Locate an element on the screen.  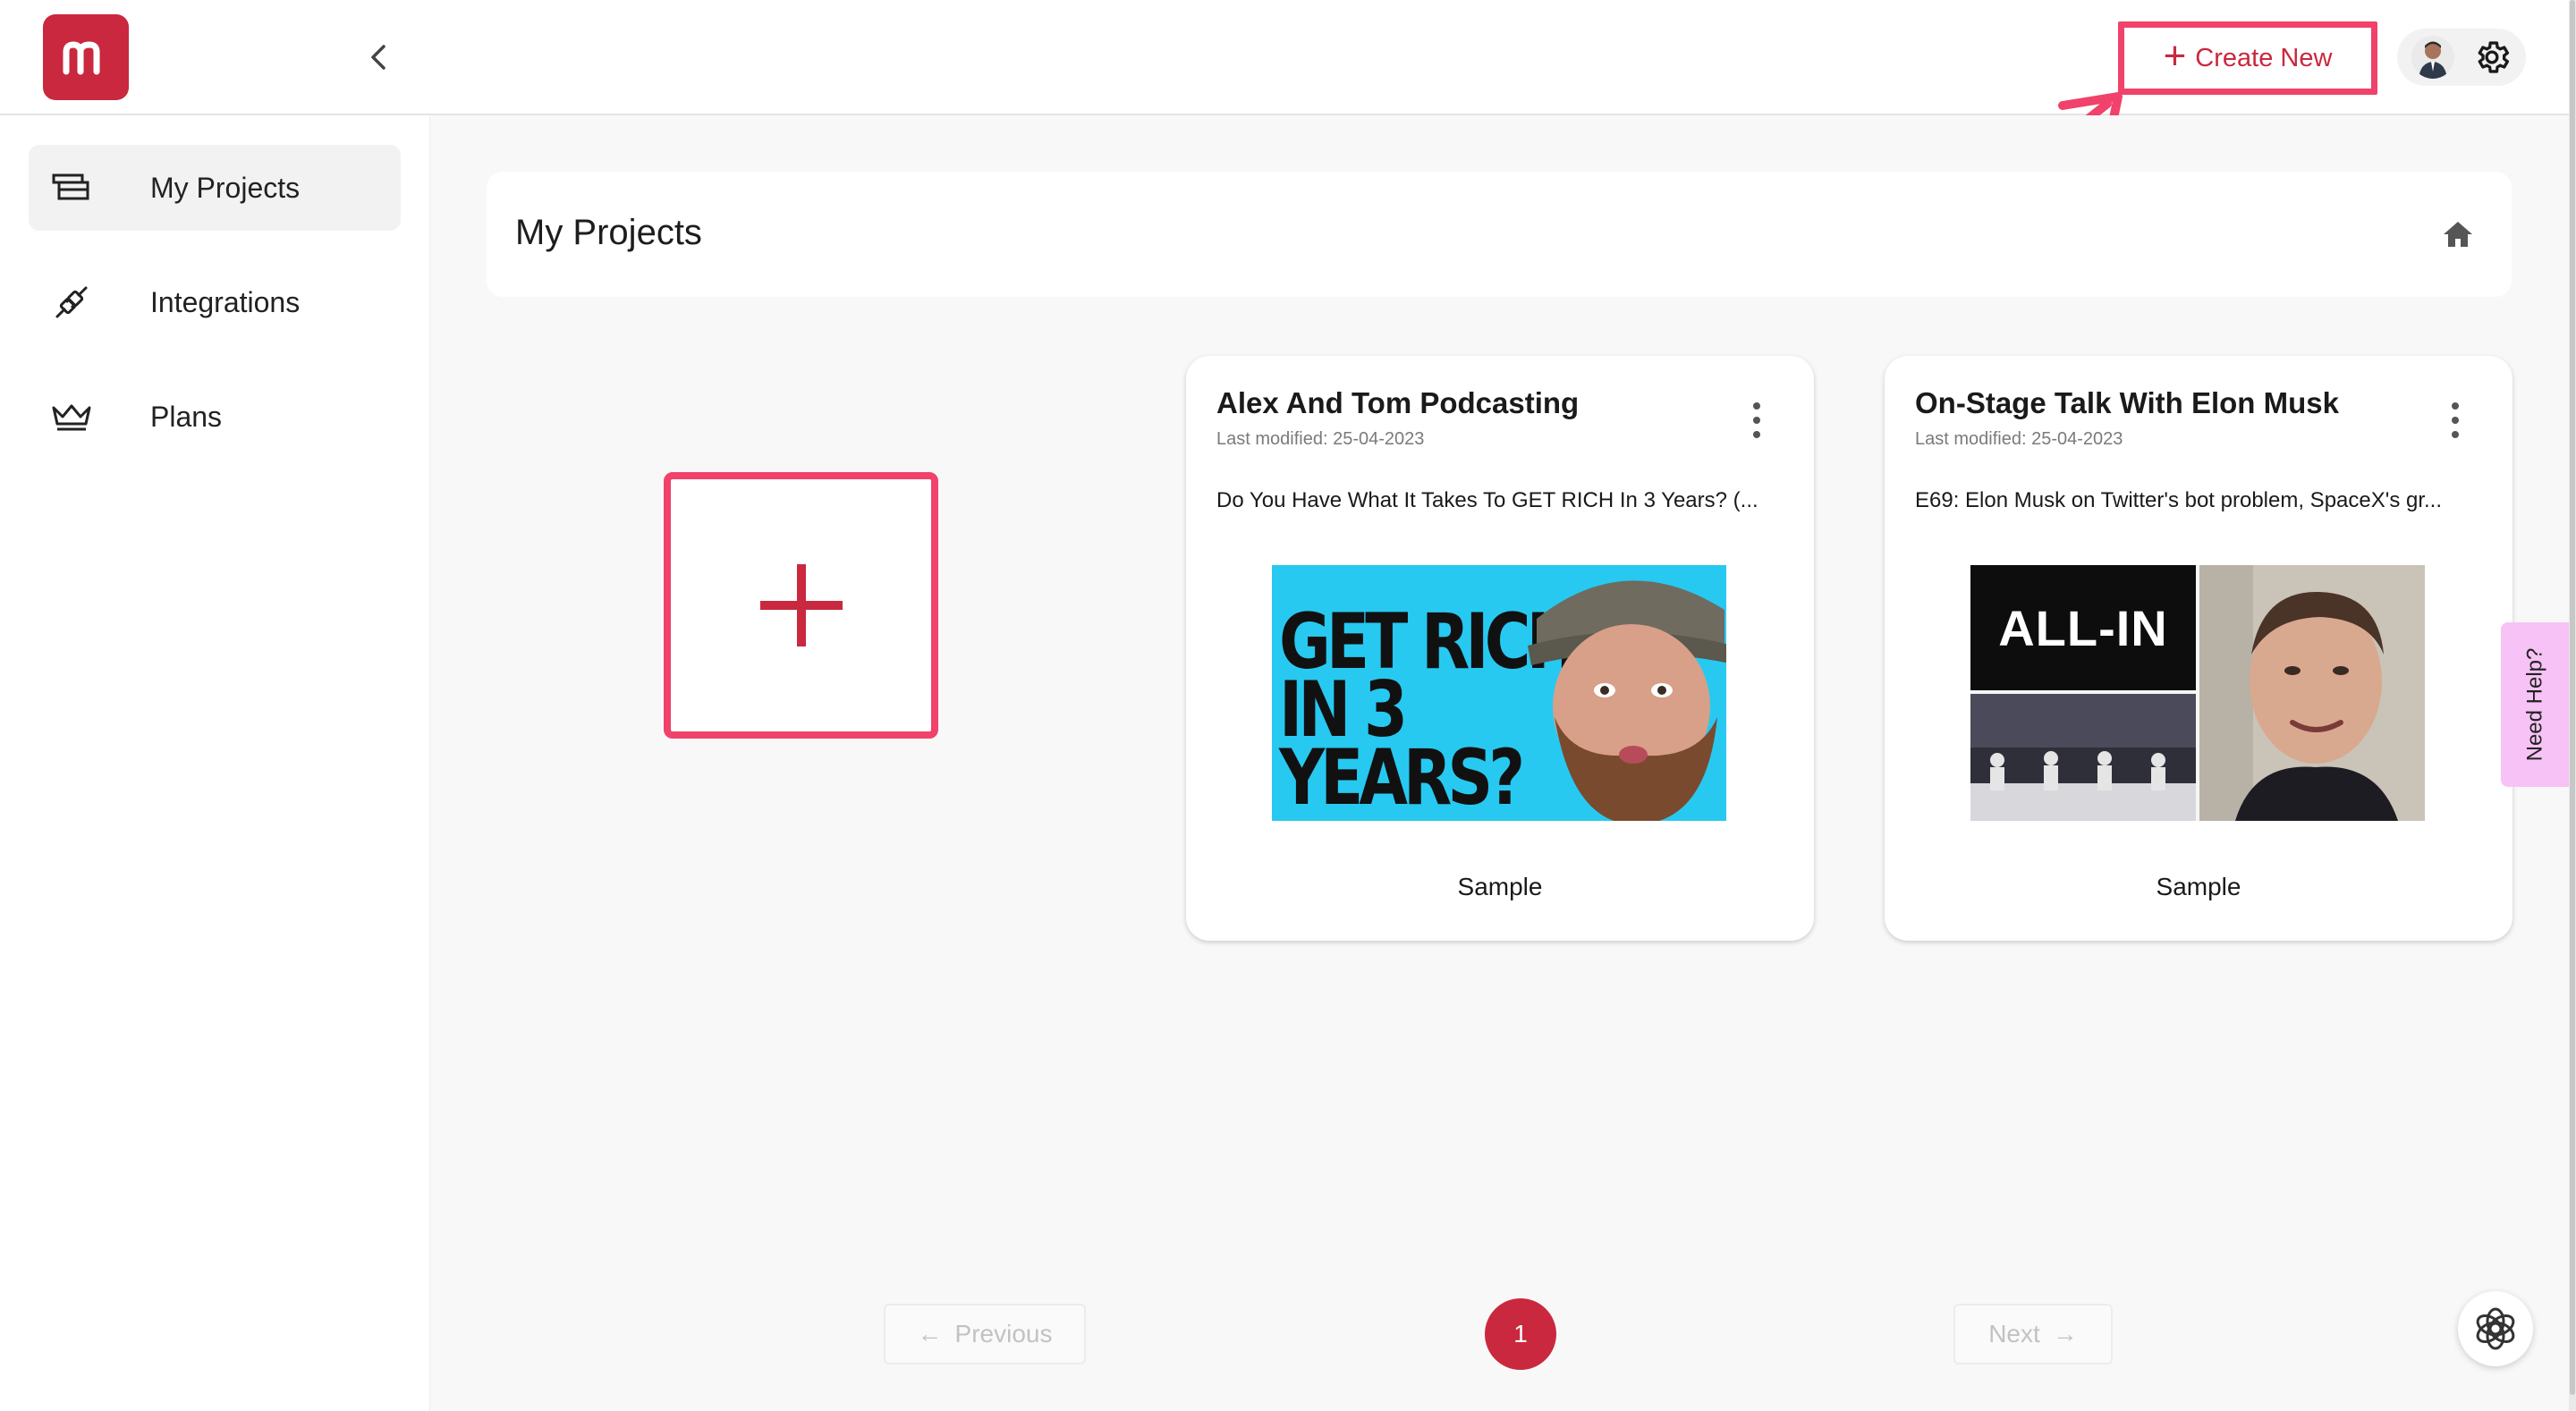
chevron-left-icon is located at coordinates (378, 58).